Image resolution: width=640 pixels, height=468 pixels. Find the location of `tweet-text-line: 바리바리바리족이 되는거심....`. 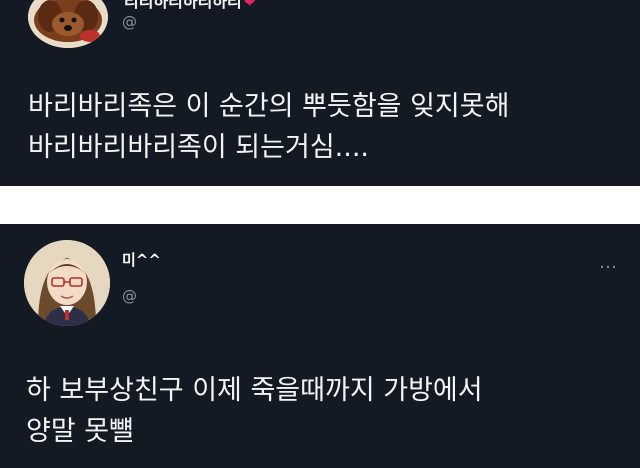

tweet-text-line: 바리바리바리족이 되는거심.... is located at coordinates (198, 147).